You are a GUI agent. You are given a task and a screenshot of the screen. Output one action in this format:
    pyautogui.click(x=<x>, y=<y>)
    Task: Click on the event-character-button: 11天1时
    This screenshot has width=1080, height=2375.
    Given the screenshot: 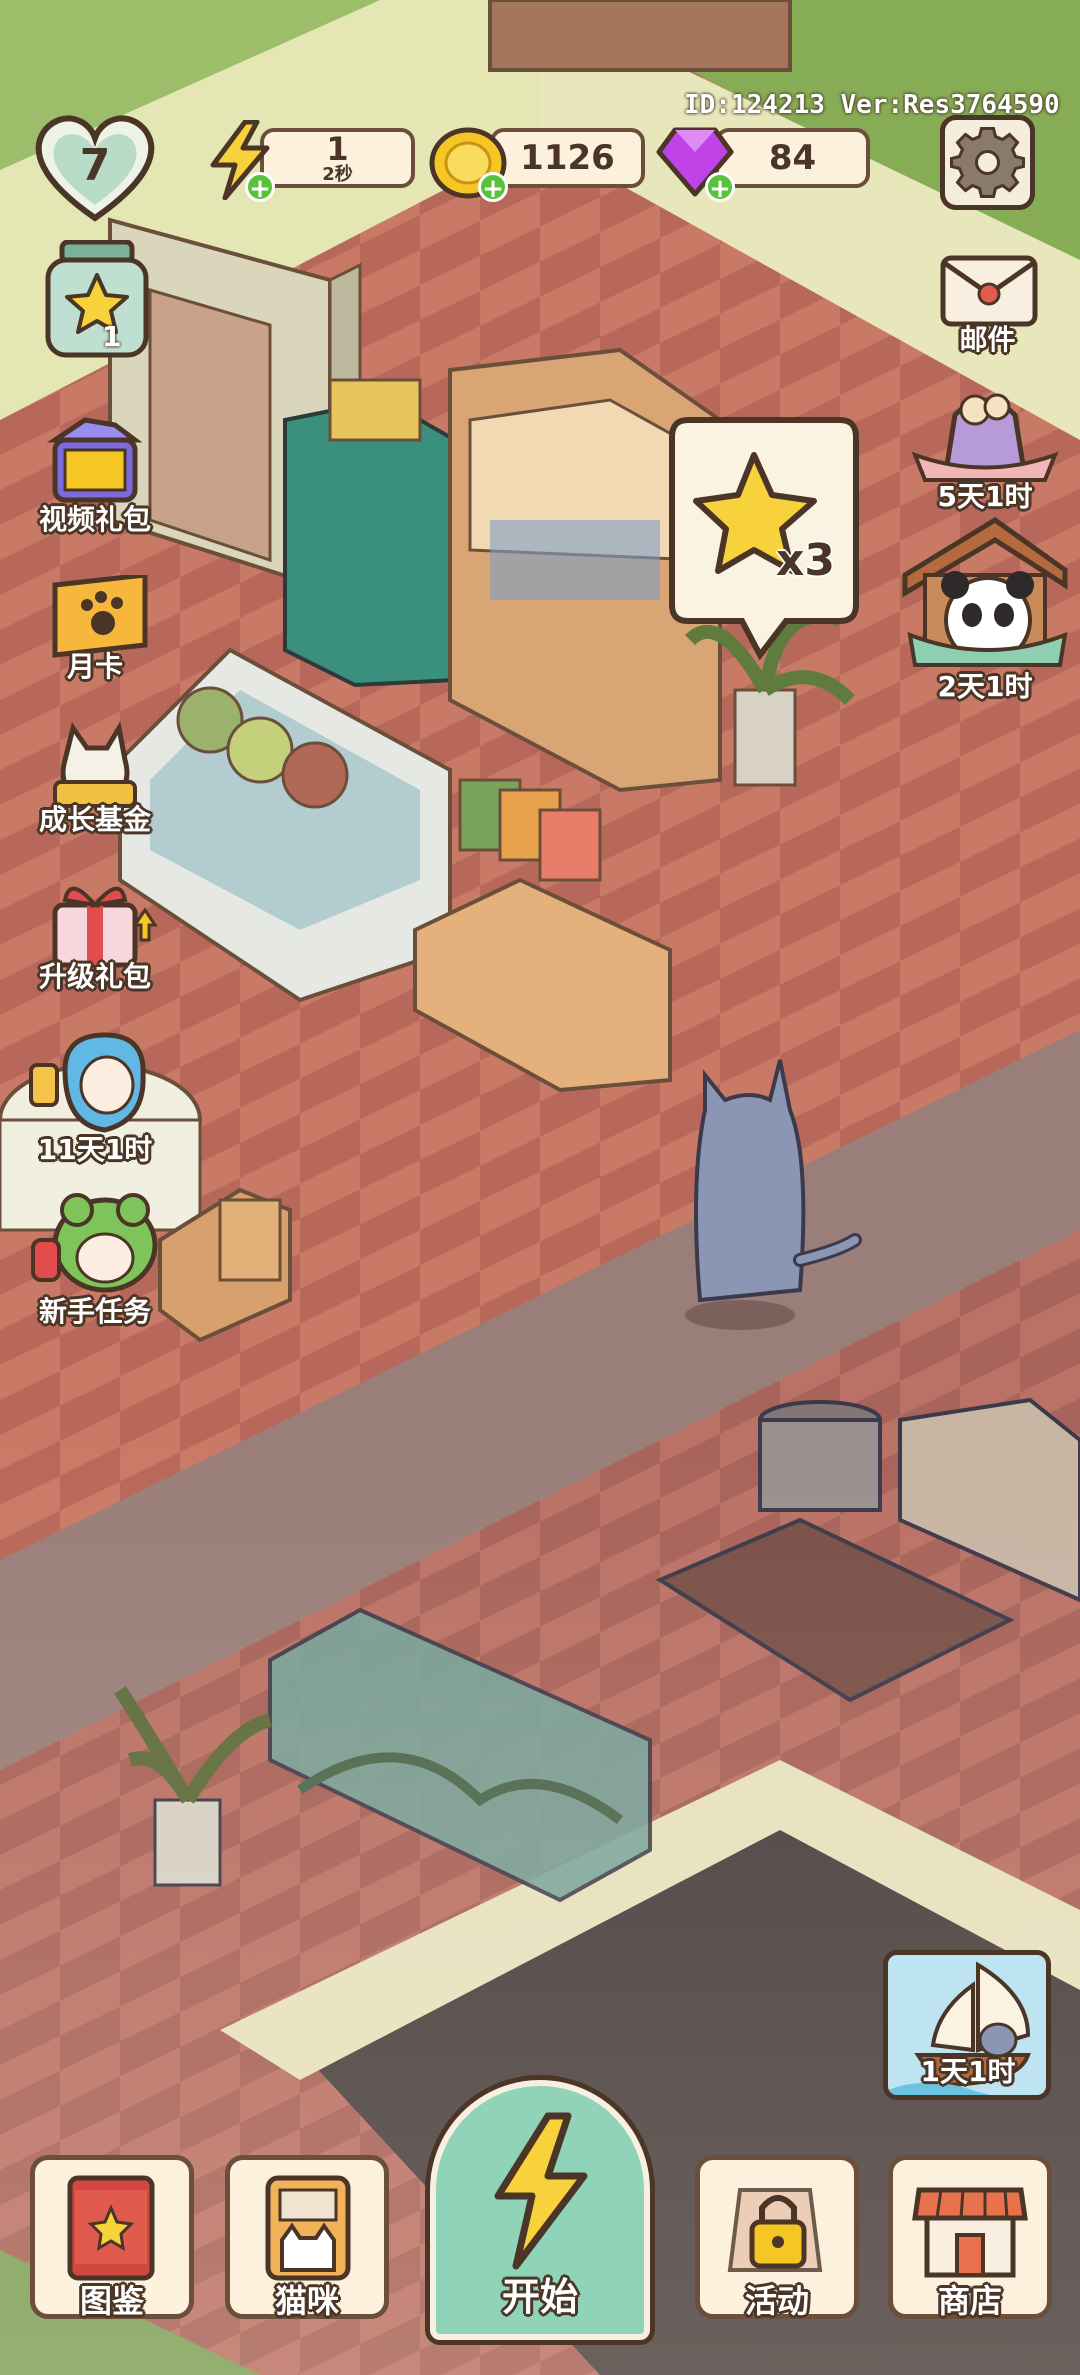 What is the action you would take?
    pyautogui.click(x=95, y=1098)
    